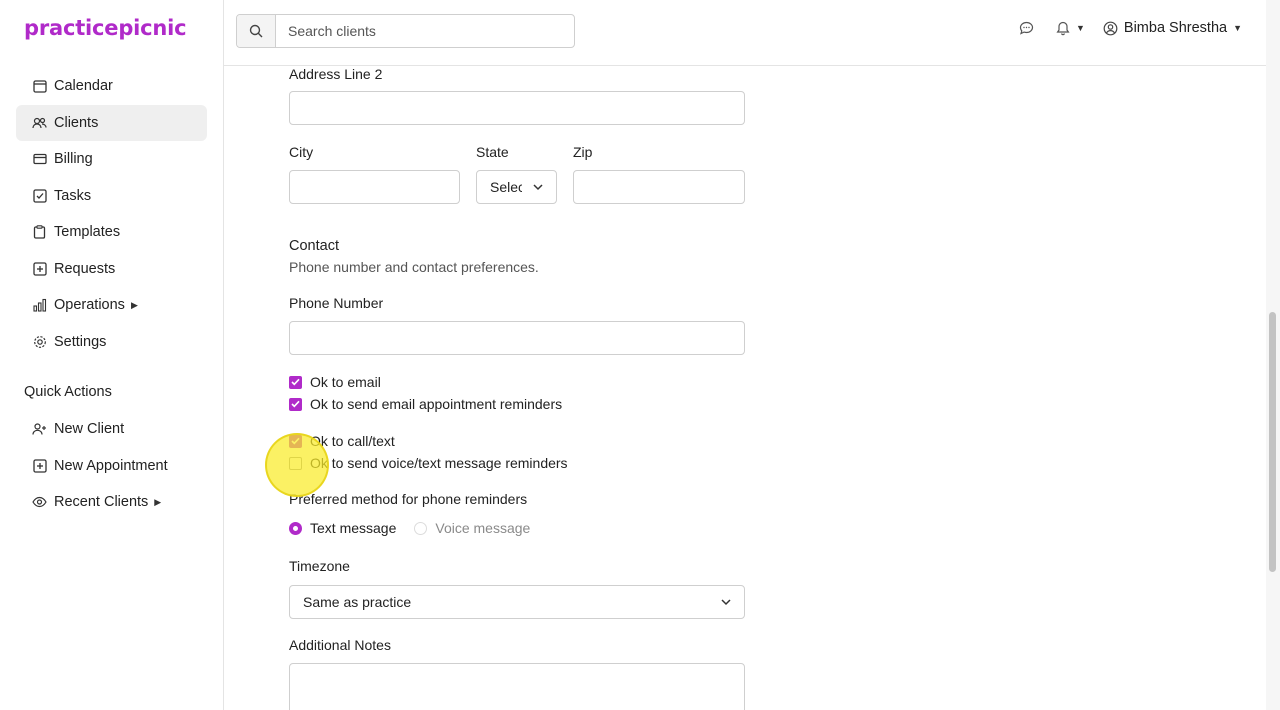 The width and height of the screenshot is (1280, 710). What do you see at coordinates (319, 566) in the screenshot?
I see `timezone-label: Timezone` at bounding box center [319, 566].